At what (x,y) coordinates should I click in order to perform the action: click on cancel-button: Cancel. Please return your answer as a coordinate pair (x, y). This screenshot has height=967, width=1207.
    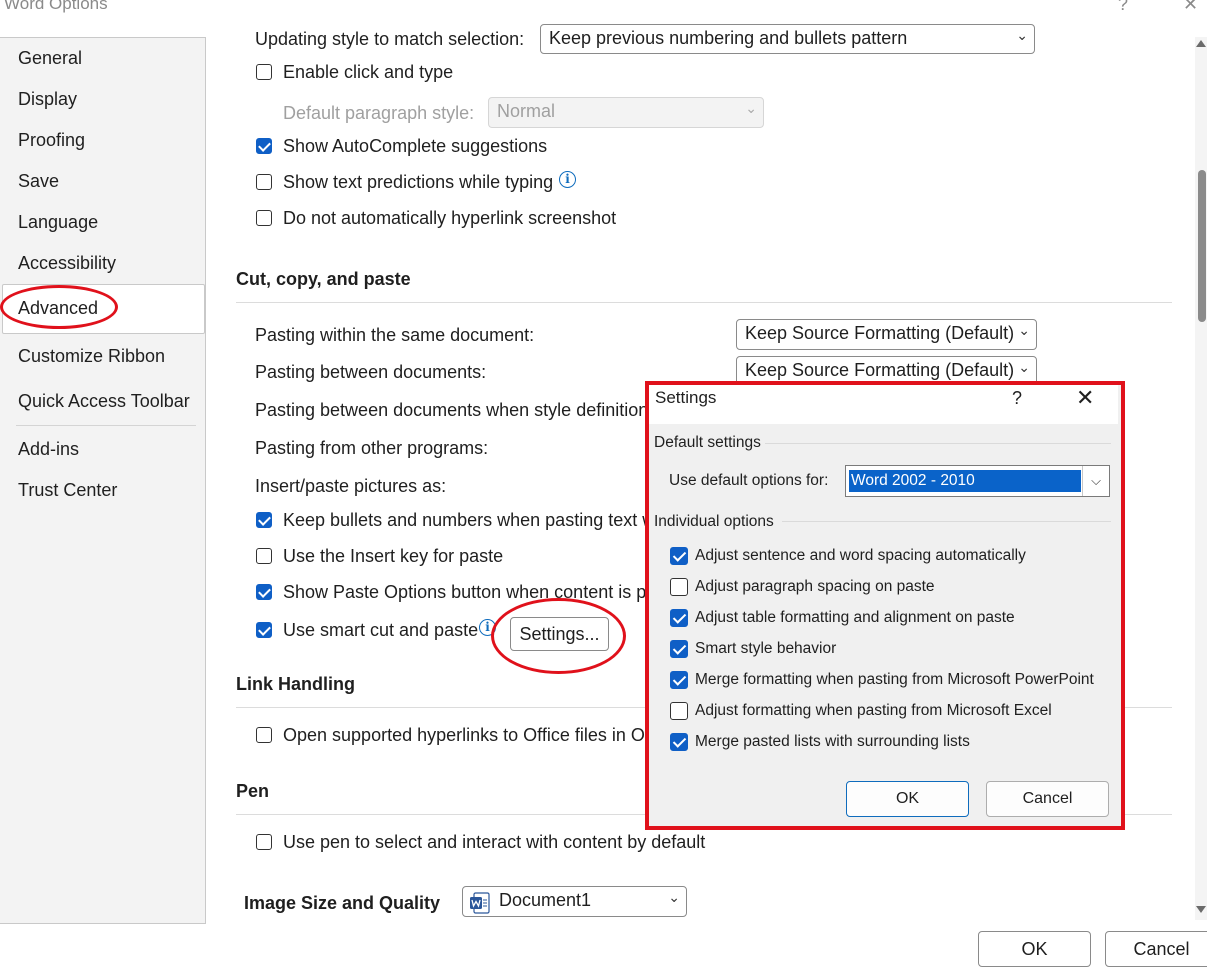
    Looking at the image, I should click on (1156, 949).